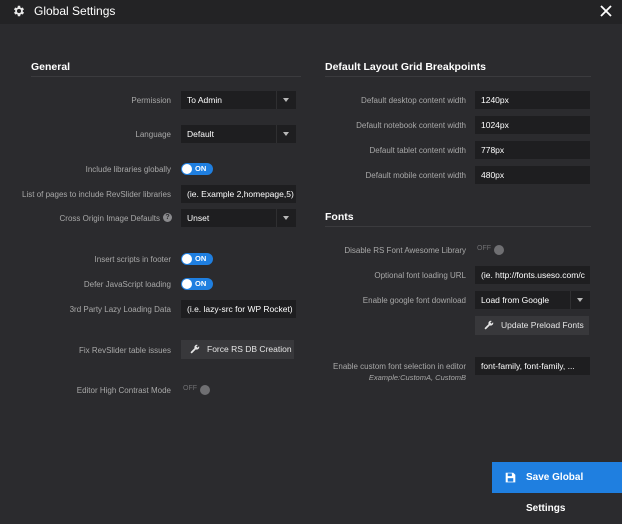 The width and height of the screenshot is (622, 524). I want to click on general-section-title: General, so click(51, 67).